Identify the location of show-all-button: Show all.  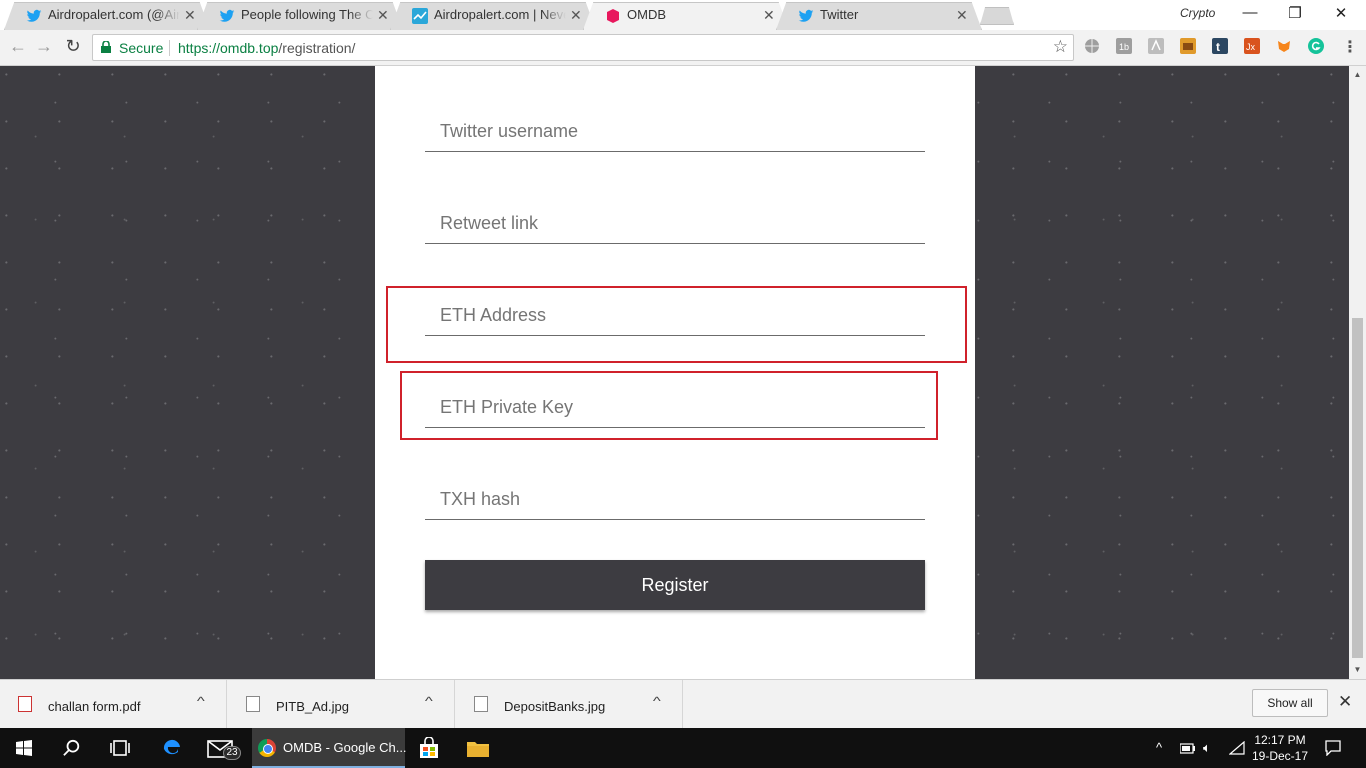
(1290, 703).